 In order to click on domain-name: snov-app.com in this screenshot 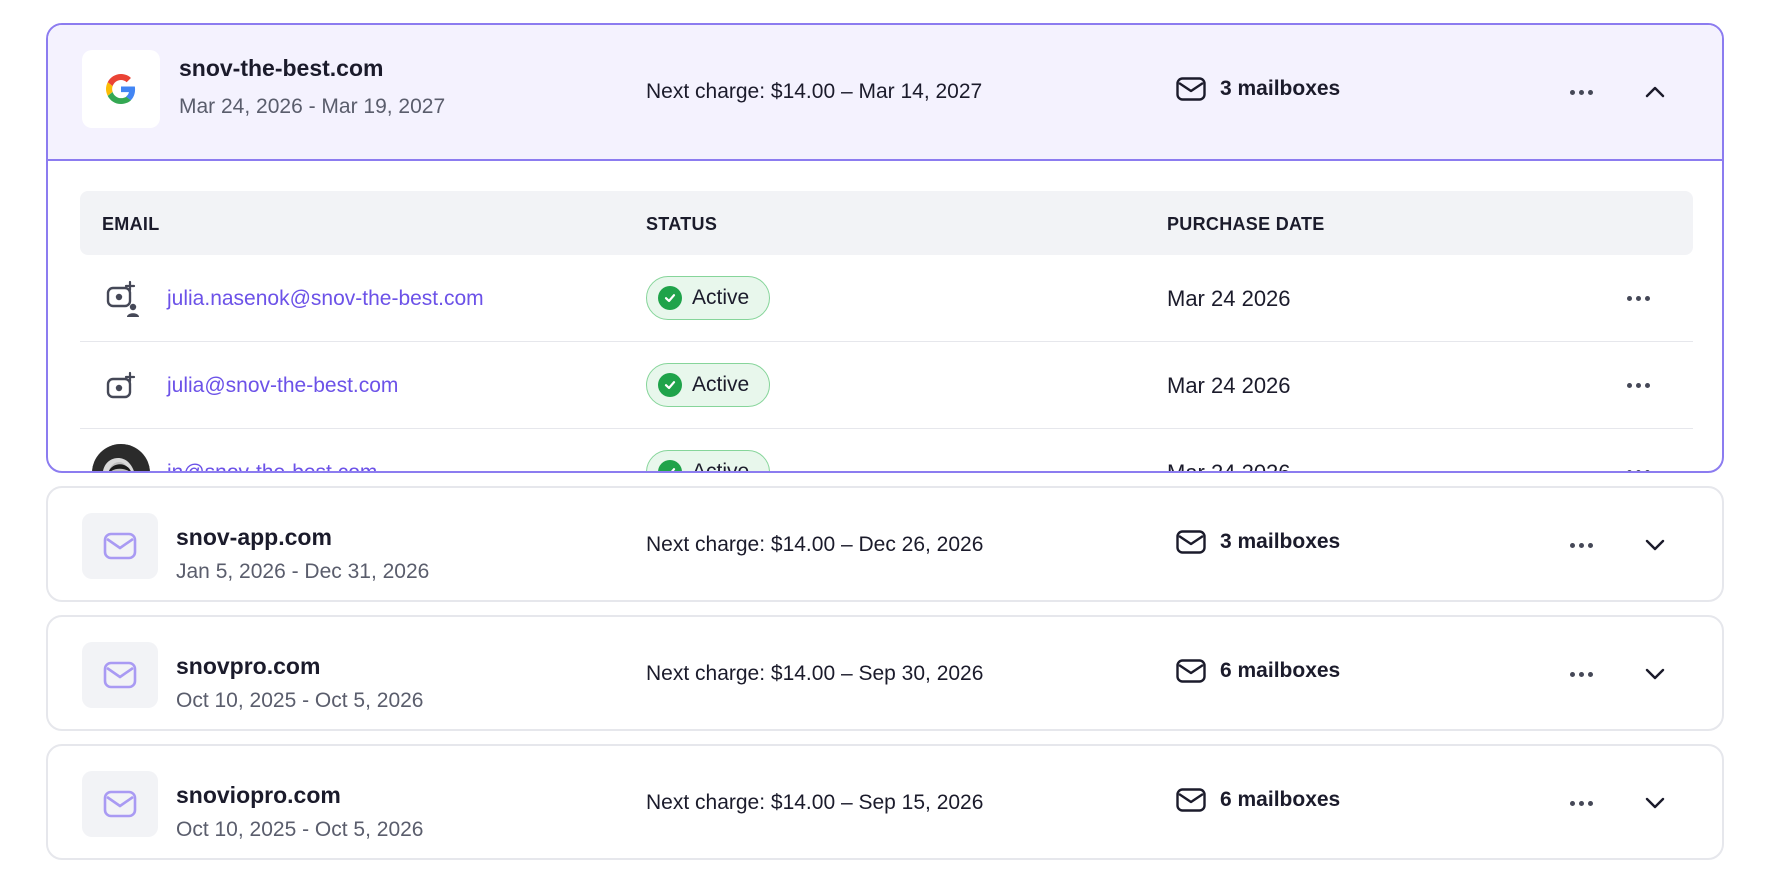, I will do `click(254, 537)`.